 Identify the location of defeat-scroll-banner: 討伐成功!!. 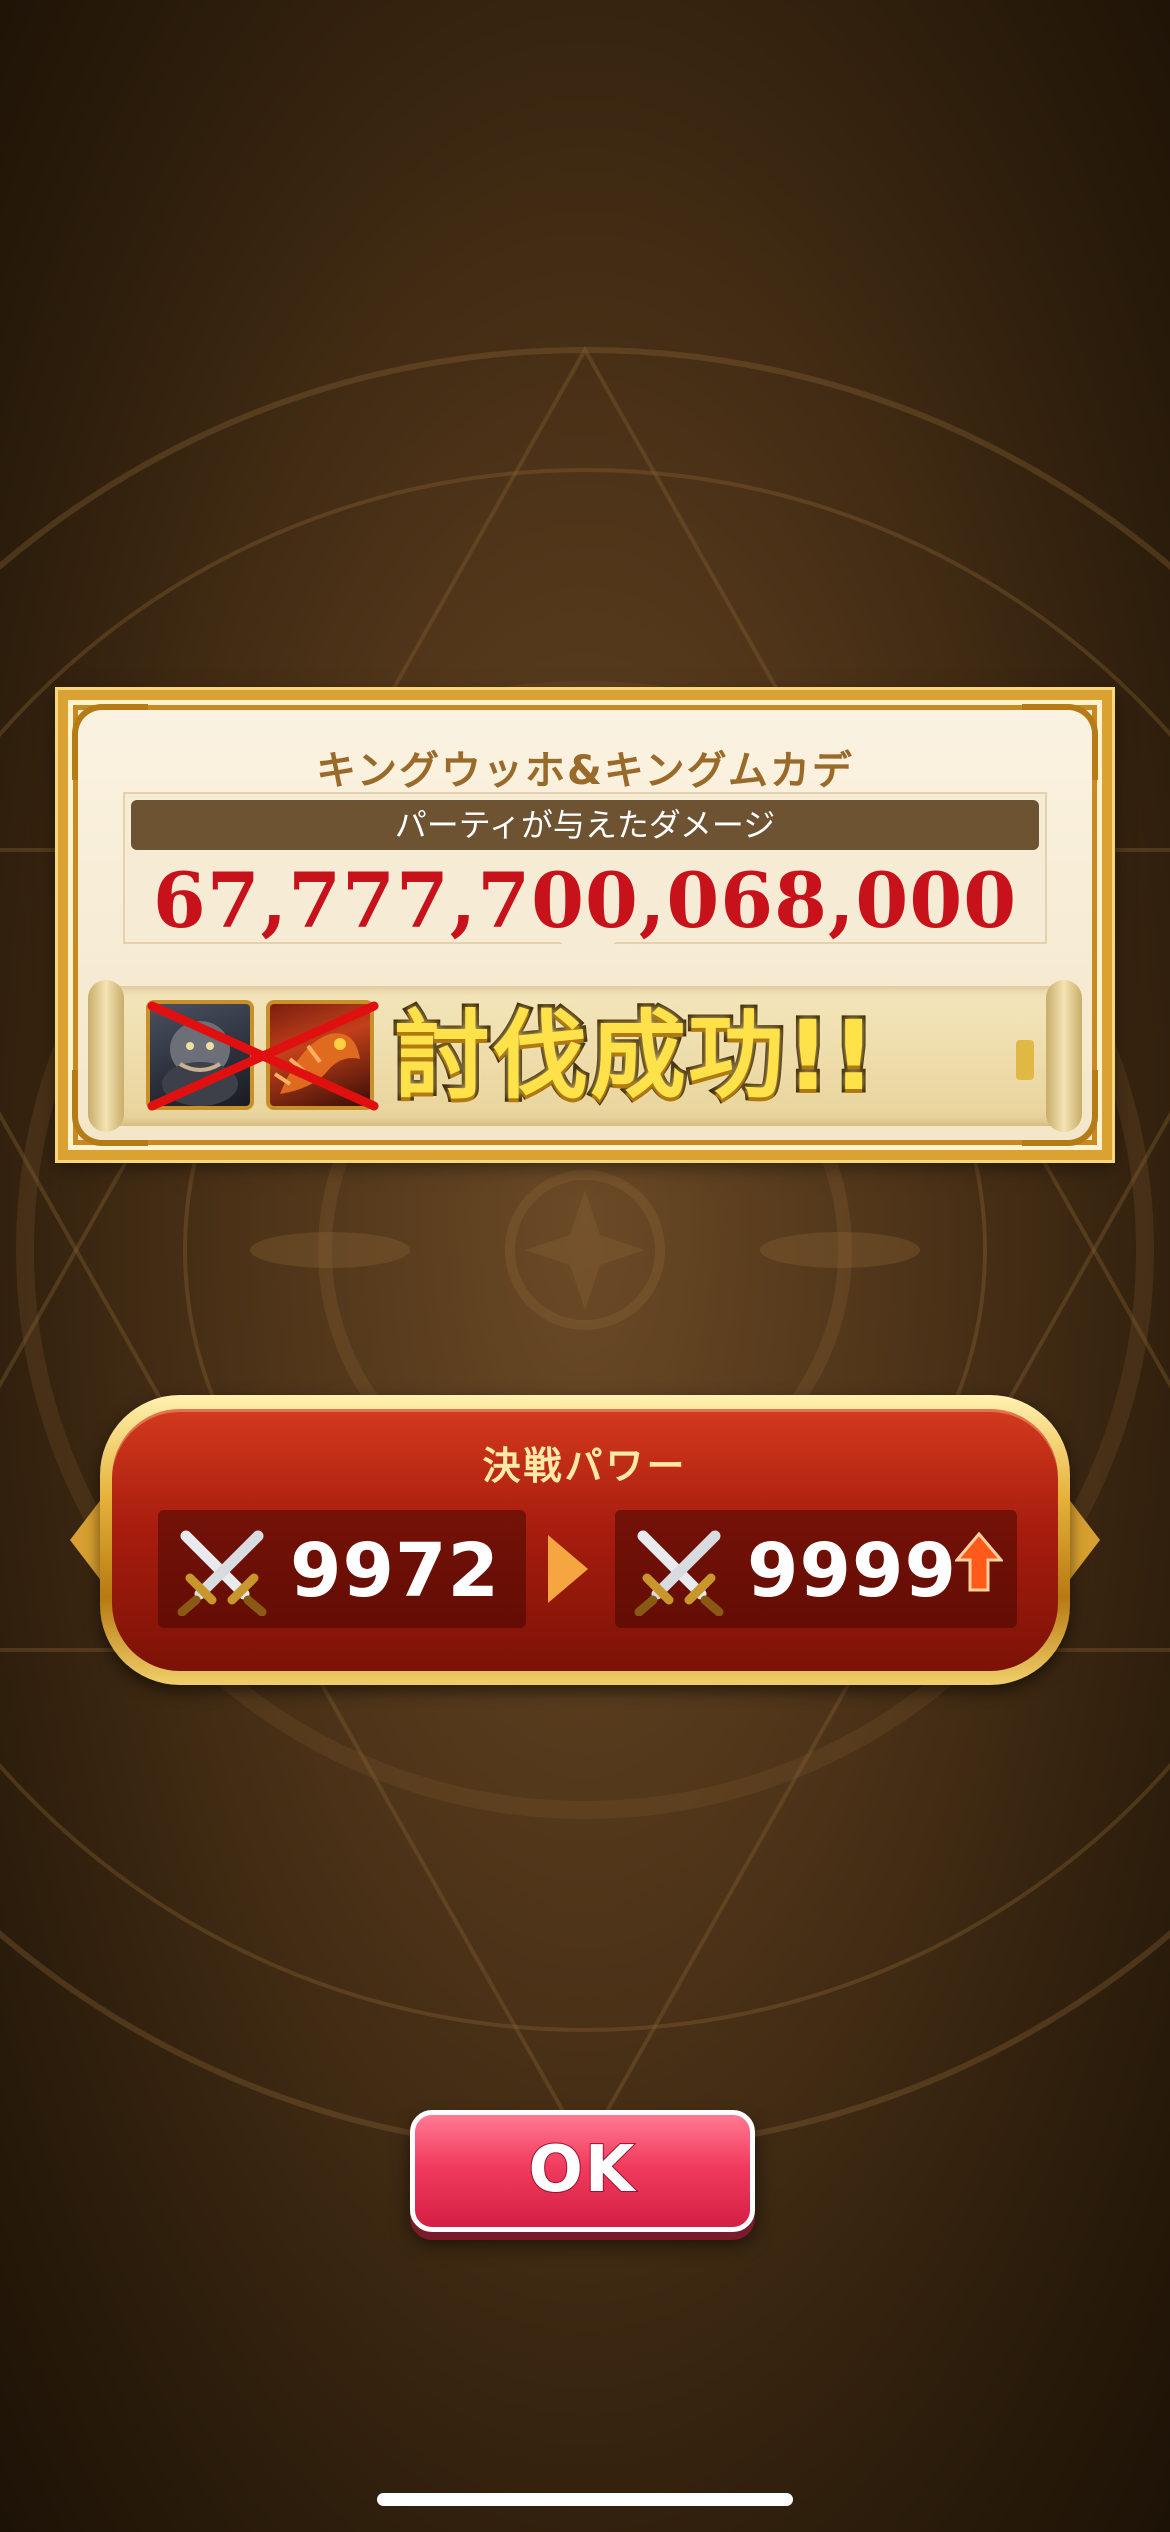
(585, 1056).